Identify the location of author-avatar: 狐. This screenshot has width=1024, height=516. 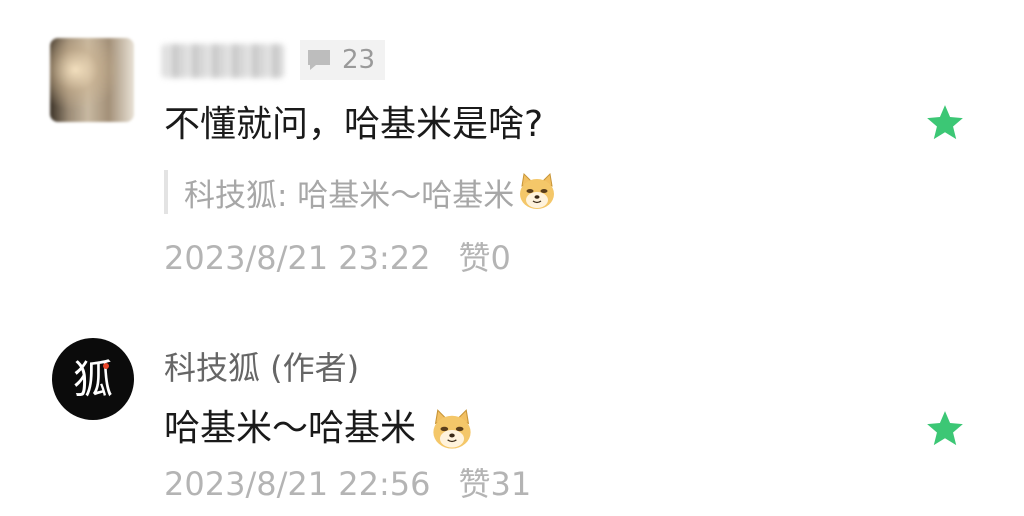
(93, 379).